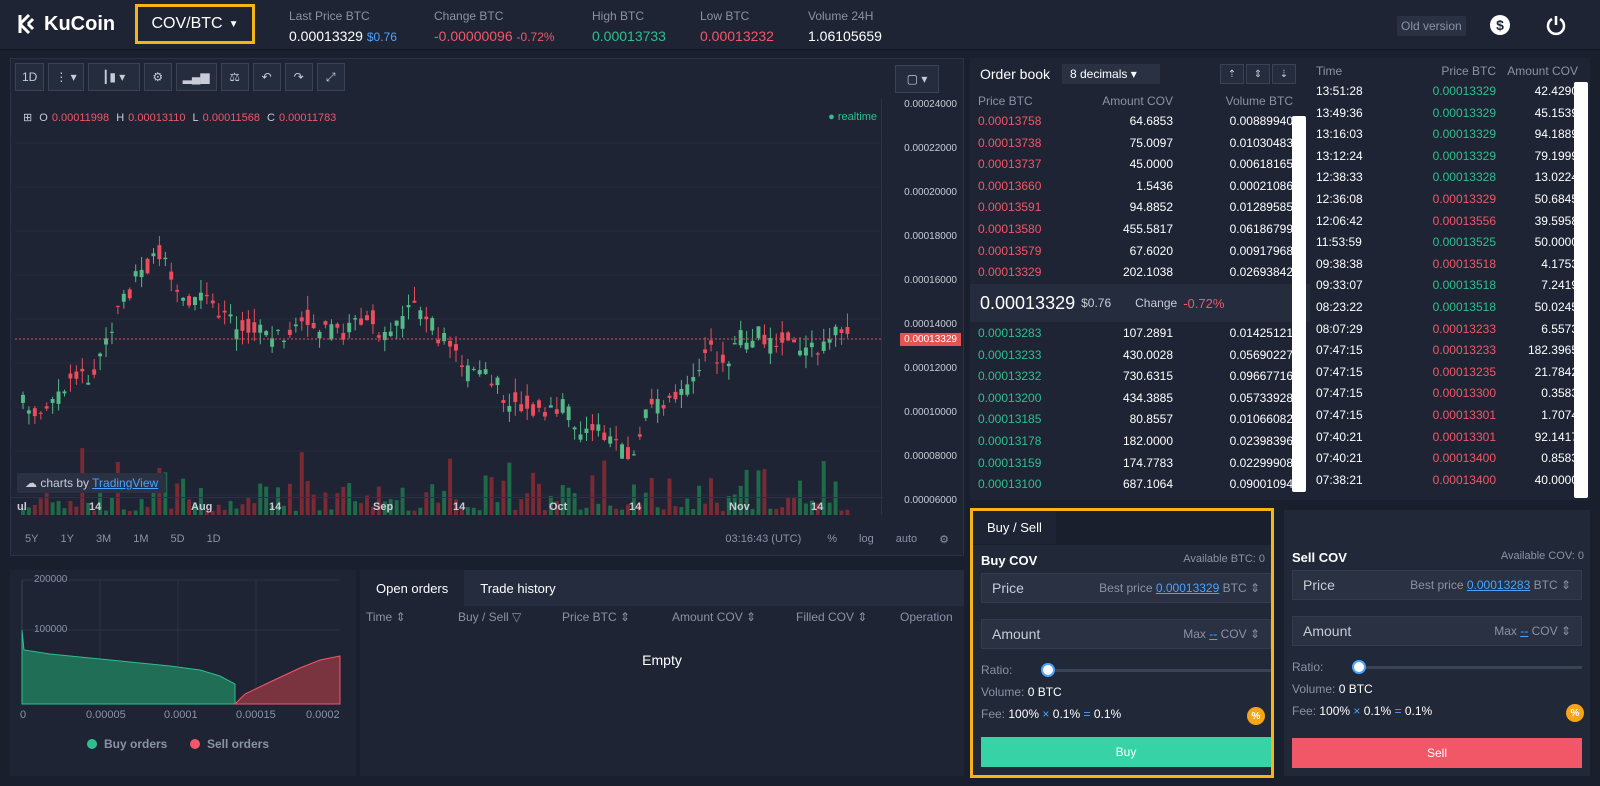  What do you see at coordinates (66, 539) in the screenshot?
I see `range-1y: 1Y` at bounding box center [66, 539].